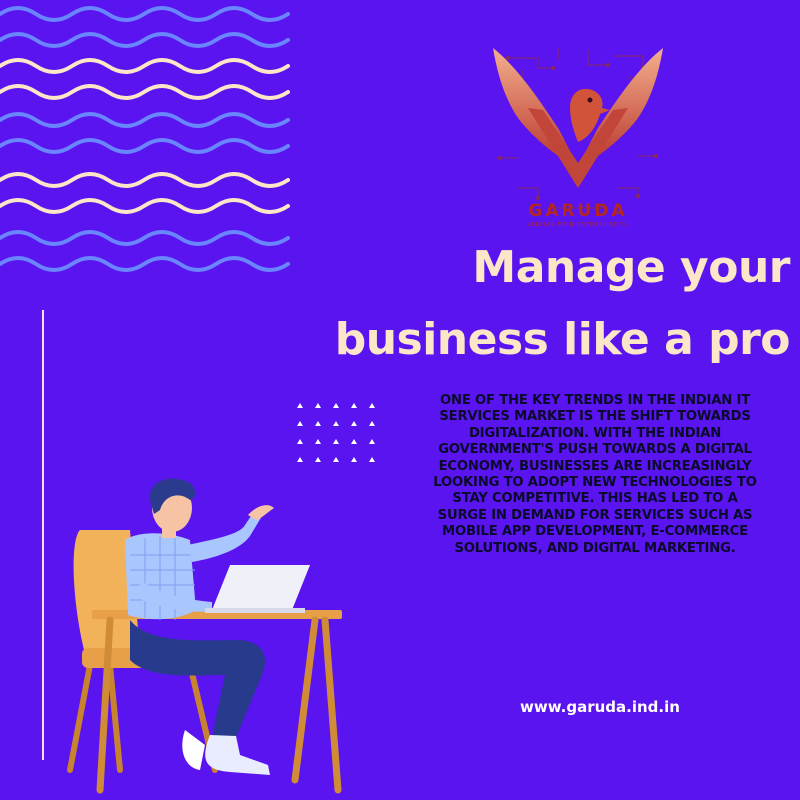 This screenshot has width=800, height=800. What do you see at coordinates (336, 432) in the screenshot?
I see `triangle-dot-grid` at bounding box center [336, 432].